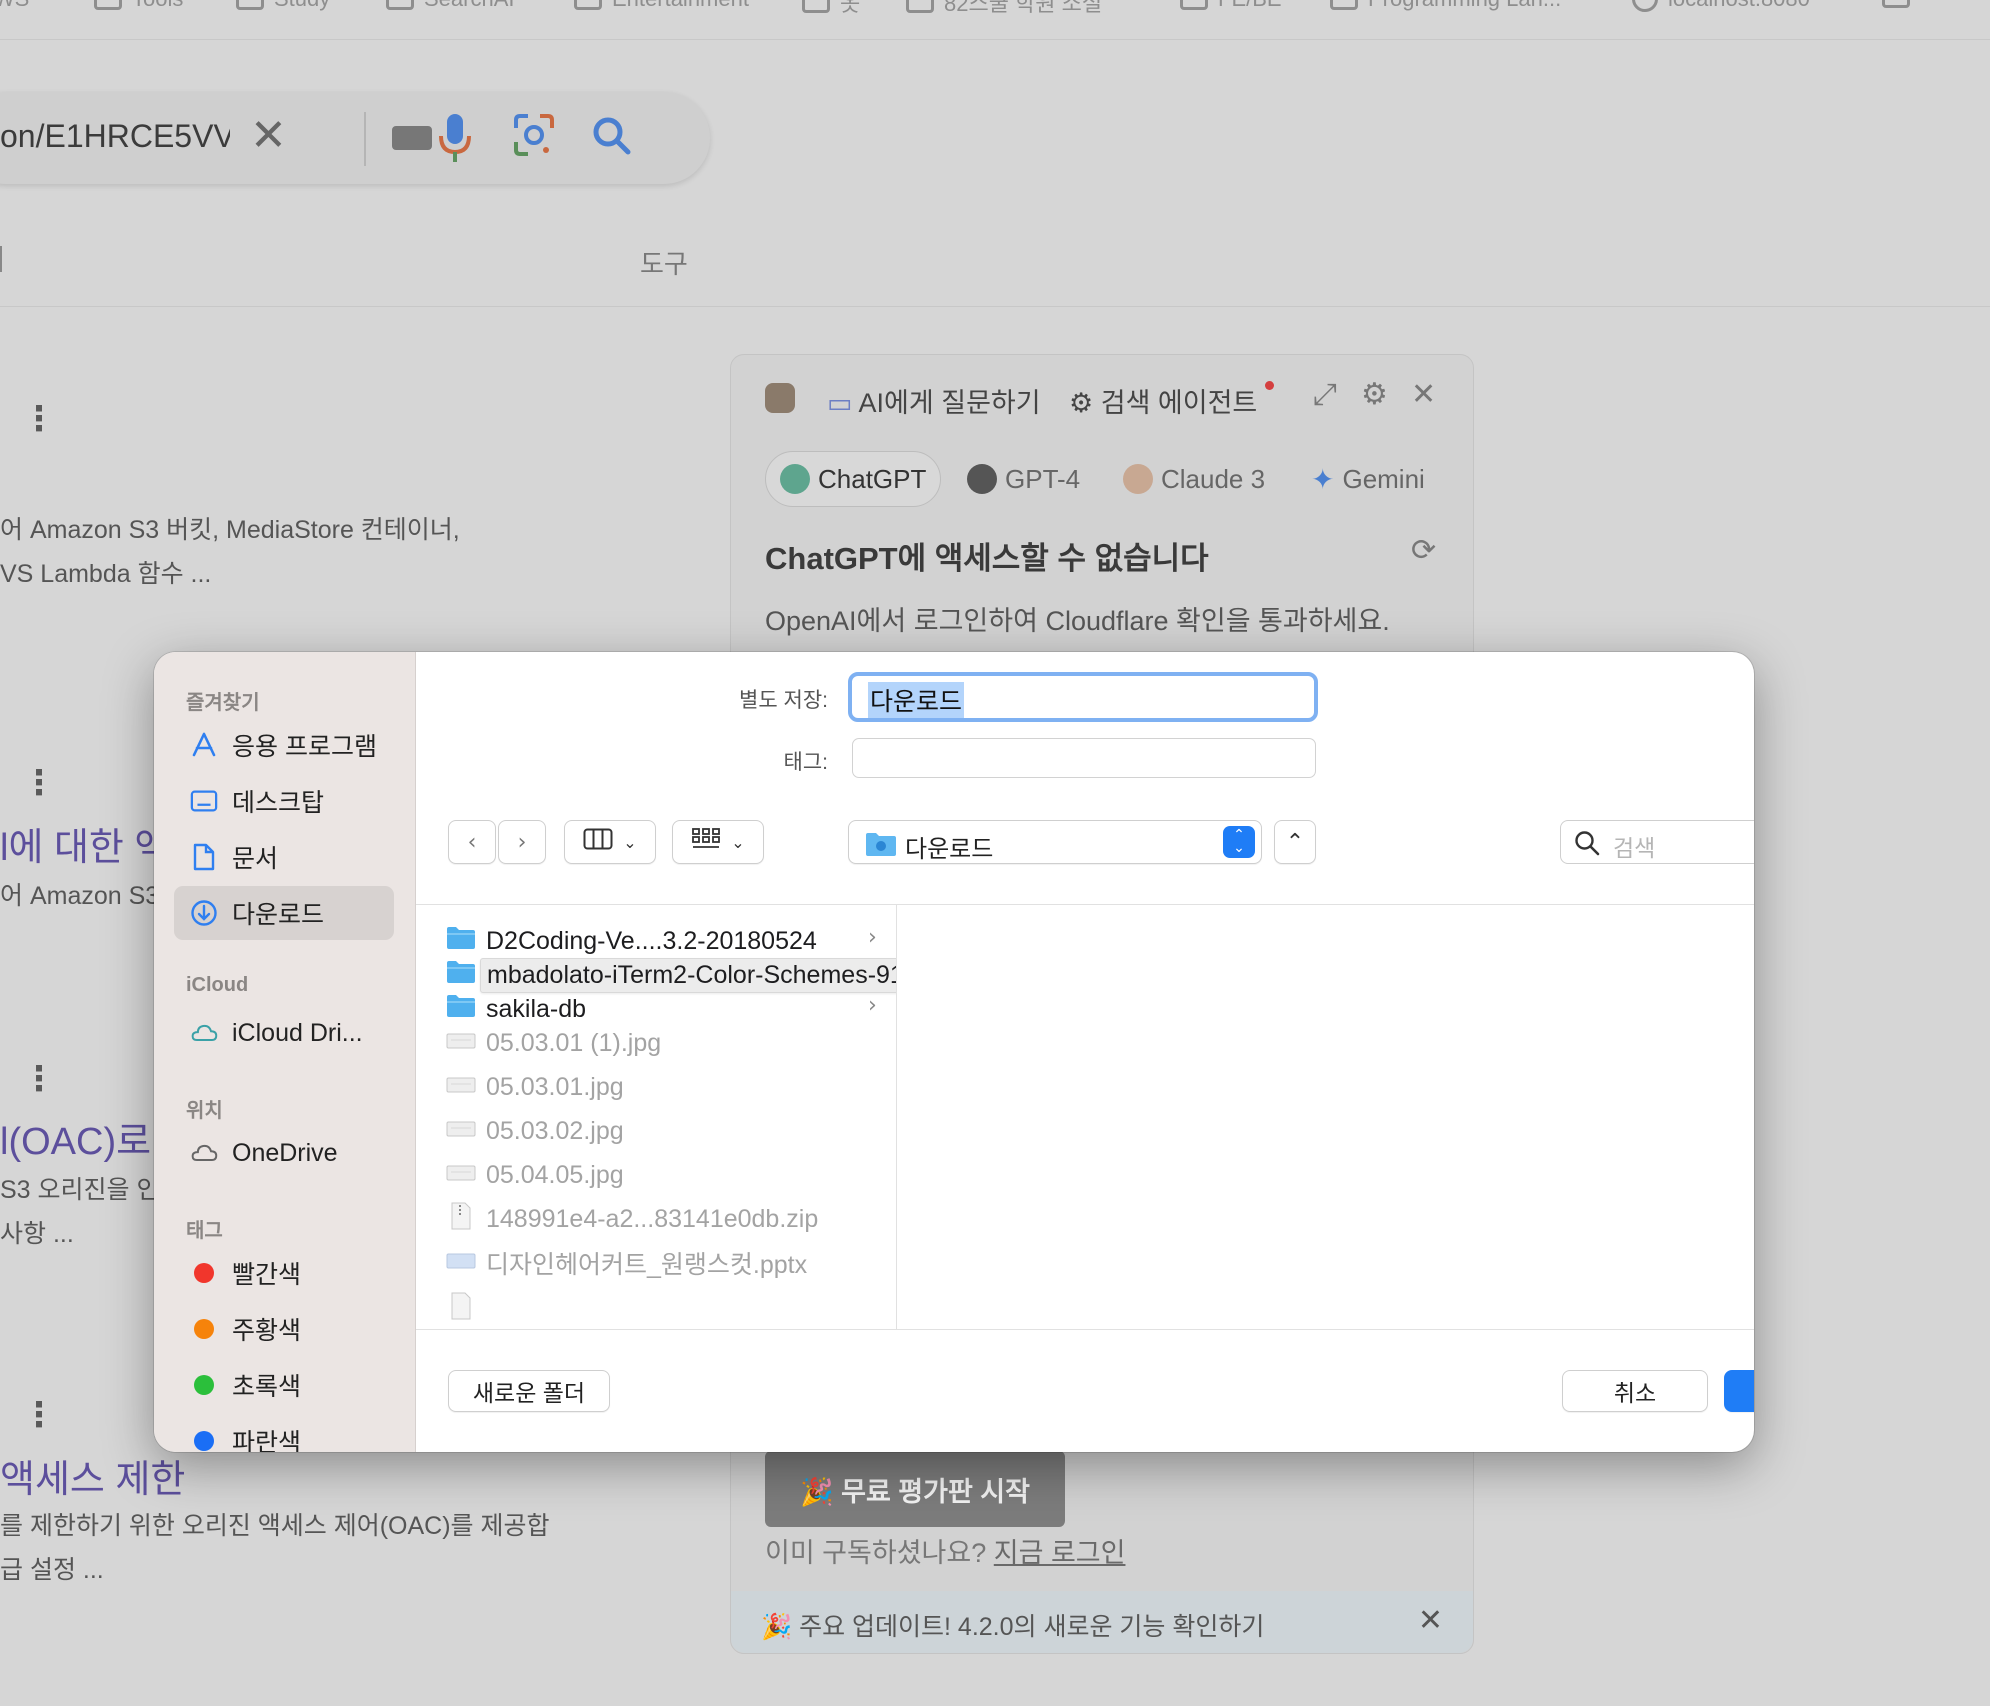 Image resolution: width=1990 pixels, height=1706 pixels. I want to click on free-trial-button: 🎉 무료 평가판 시작, so click(915, 1489).